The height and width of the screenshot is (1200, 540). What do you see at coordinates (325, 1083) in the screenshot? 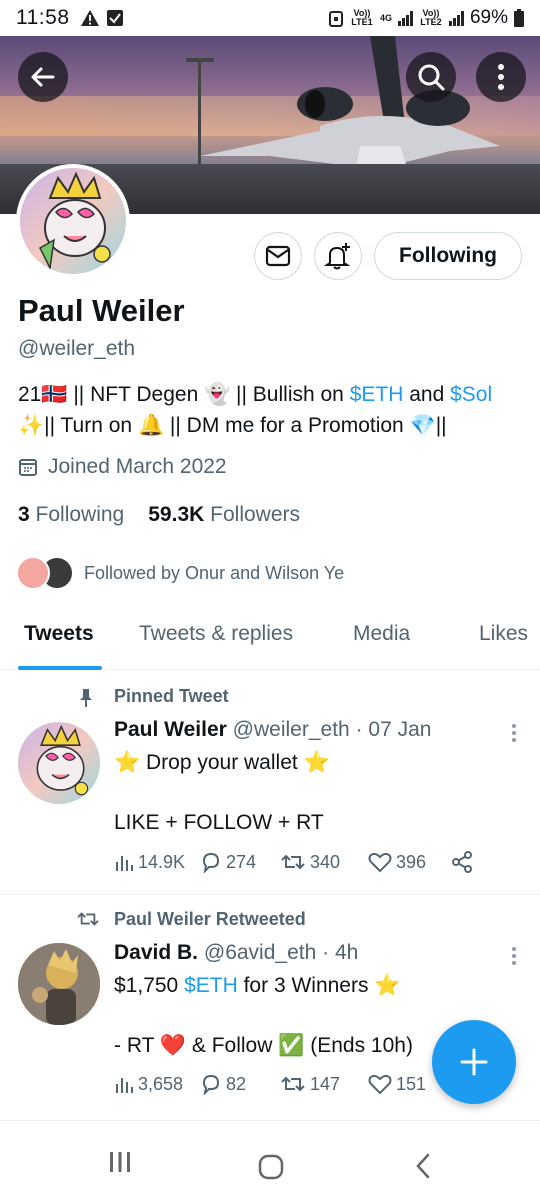
I see `retweet-count: 147` at bounding box center [325, 1083].